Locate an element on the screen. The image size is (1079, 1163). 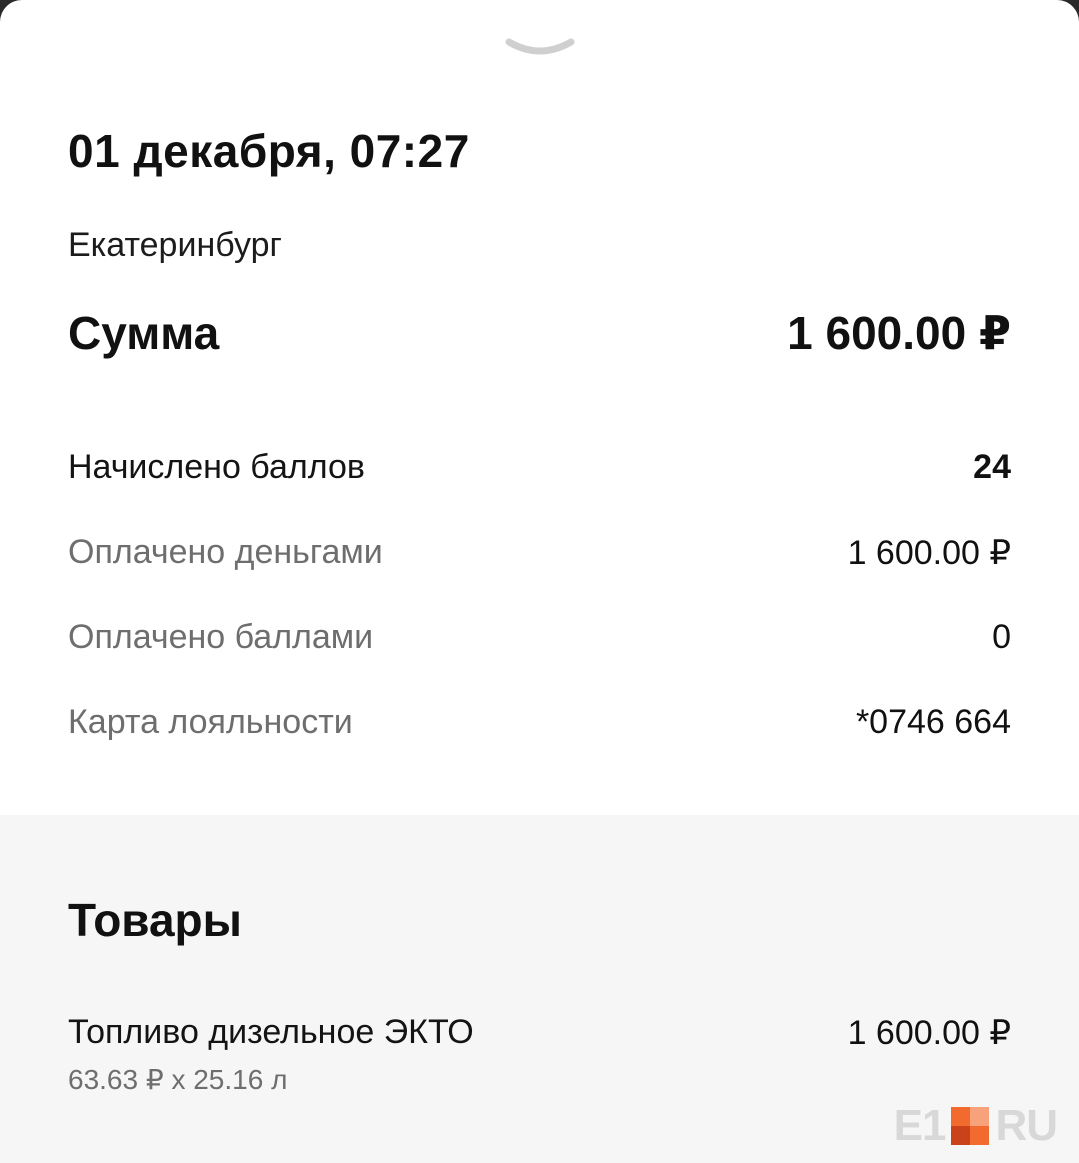
total-sum-label: Сумма is located at coordinates (144, 333).